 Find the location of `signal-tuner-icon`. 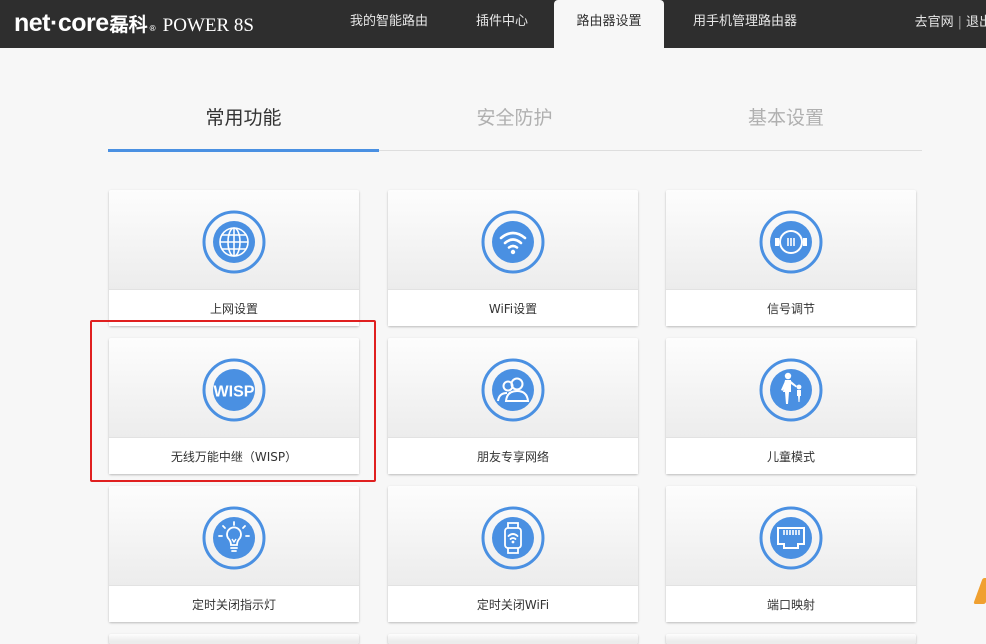

signal-tuner-icon is located at coordinates (791, 242).